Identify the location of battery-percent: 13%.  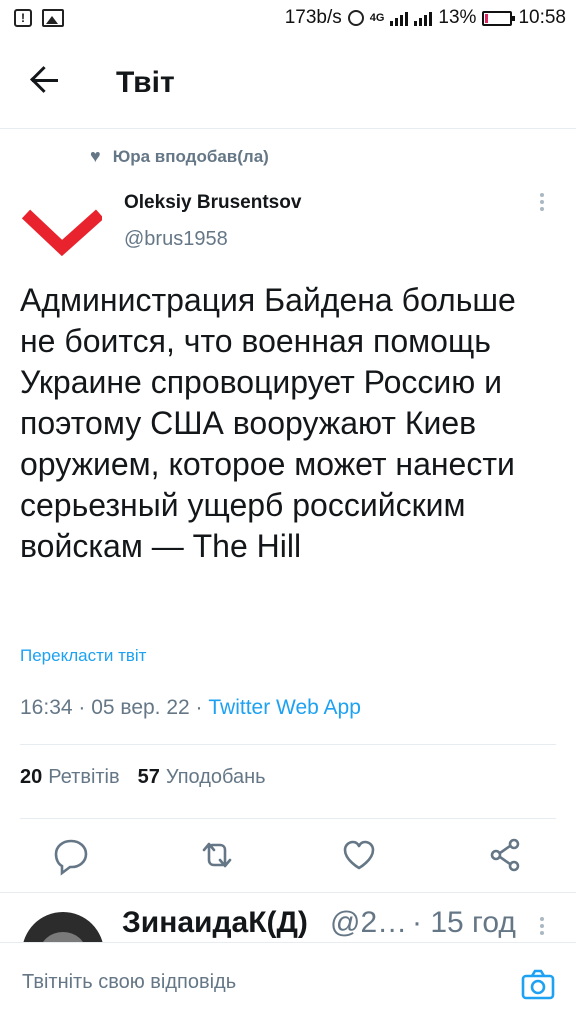
(457, 17).